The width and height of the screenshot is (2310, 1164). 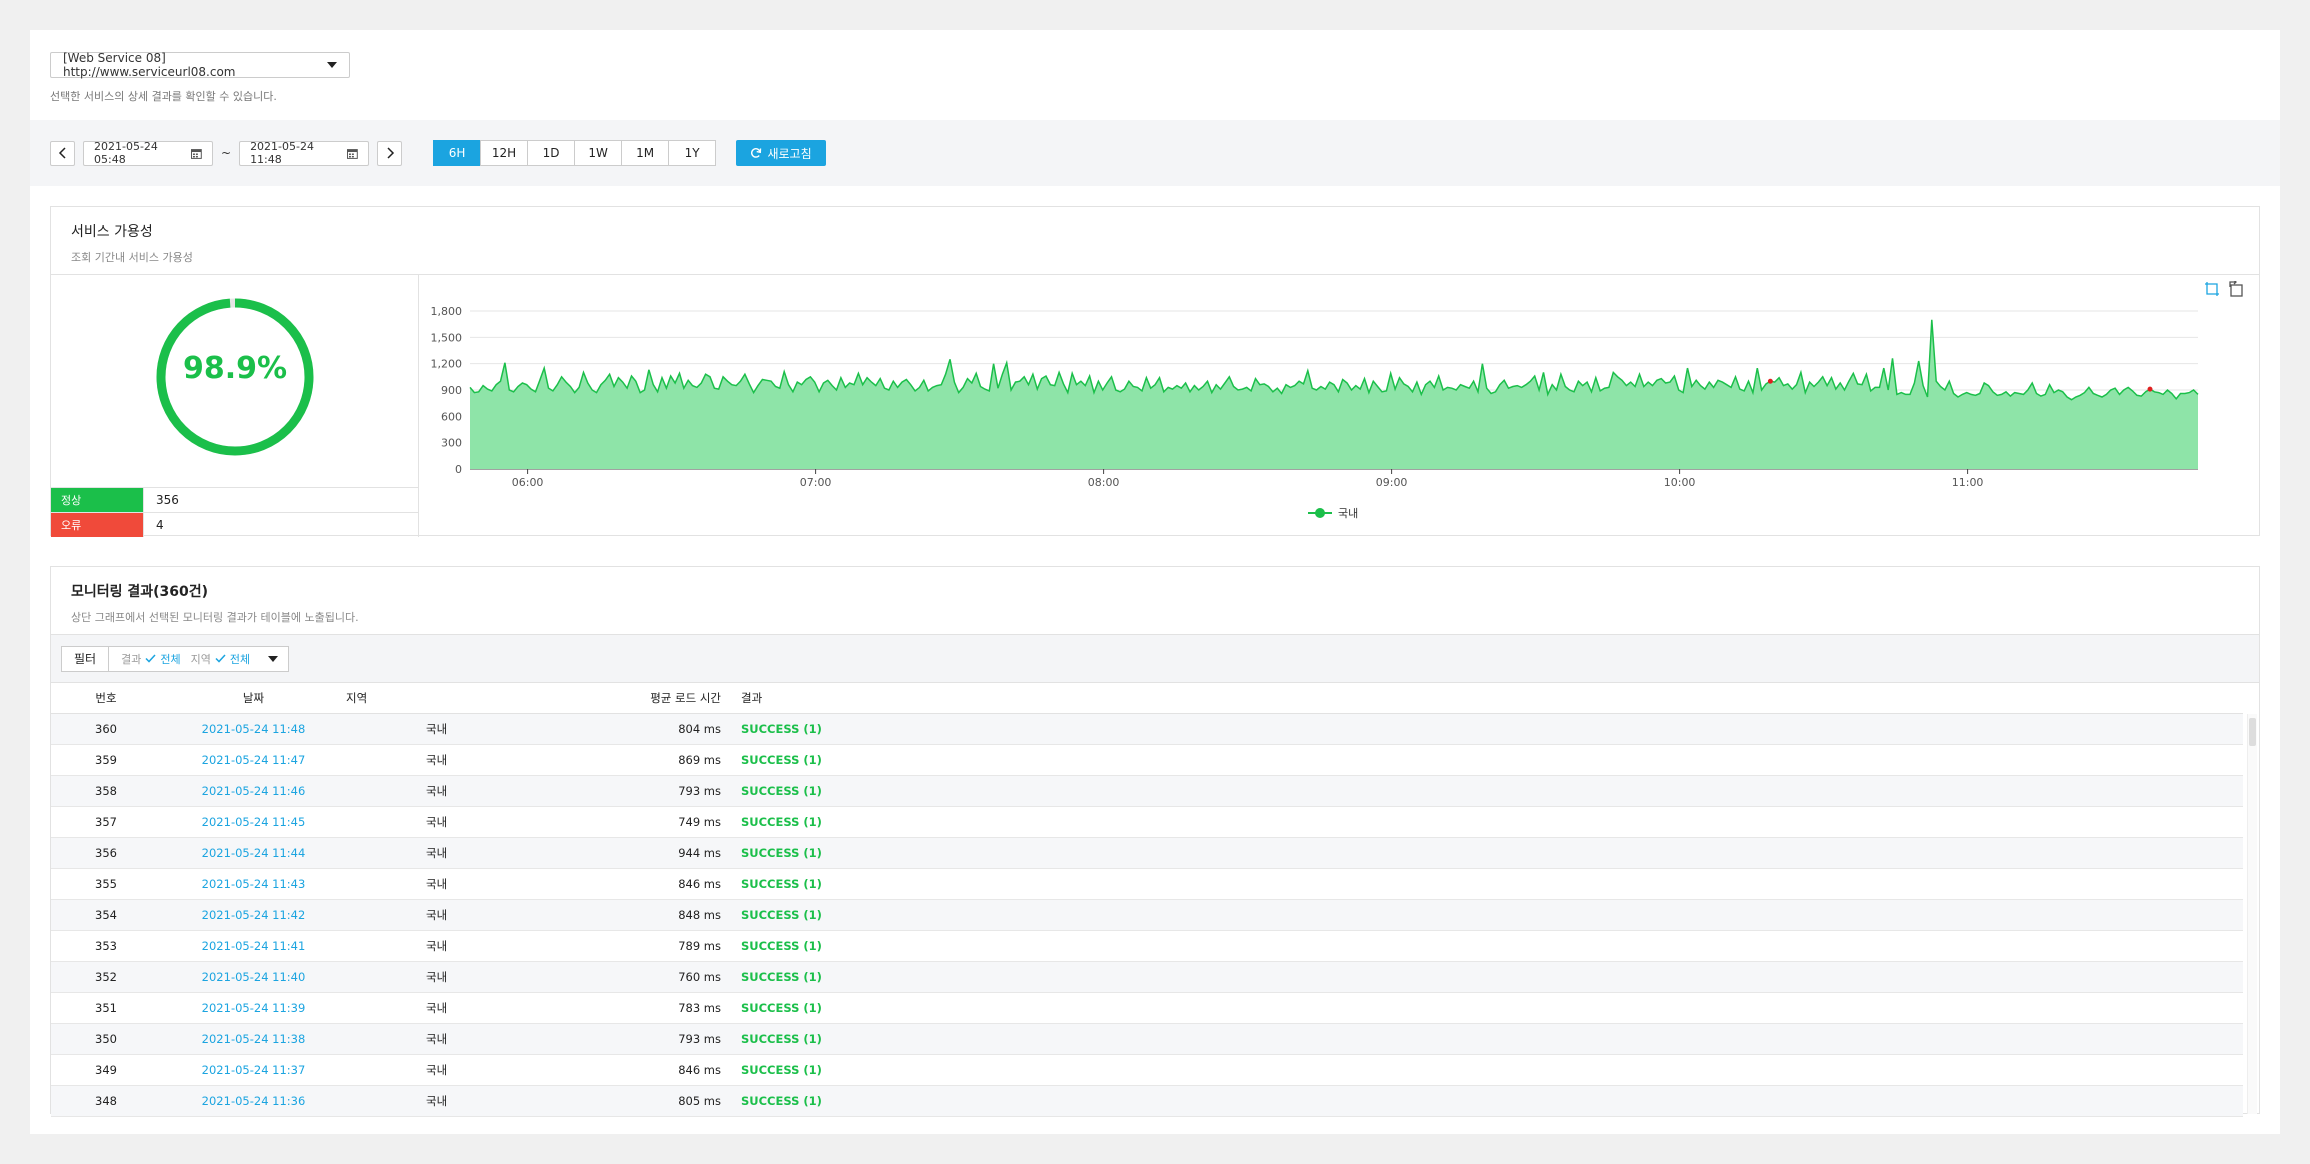 What do you see at coordinates (1348, 513) in the screenshot?
I see `legend-label: 국내` at bounding box center [1348, 513].